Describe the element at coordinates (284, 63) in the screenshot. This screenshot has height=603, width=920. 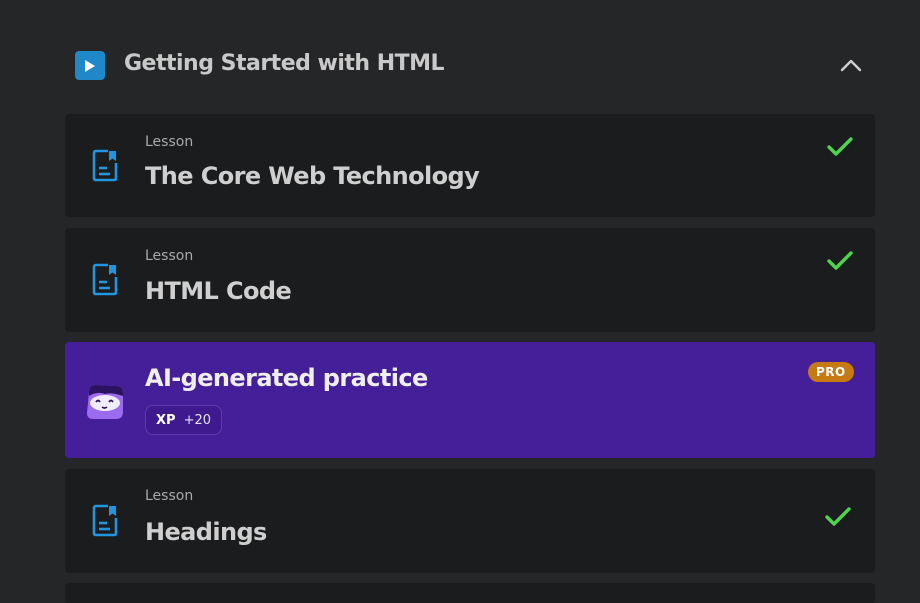
I see `module-title: Getting Started with HTML` at that location.